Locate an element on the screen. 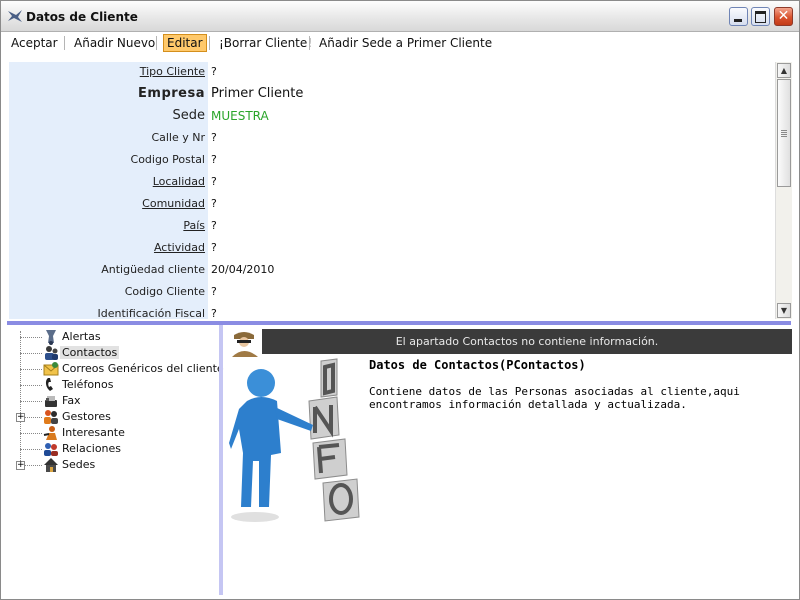  comunidad-link: Comunidad is located at coordinates (107, 203).